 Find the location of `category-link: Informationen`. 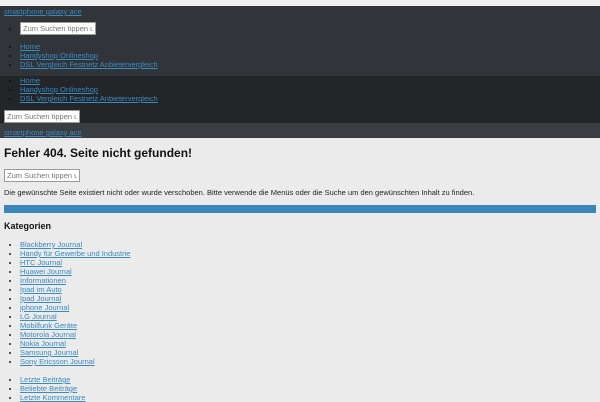

category-link: Informationen is located at coordinates (43, 280).